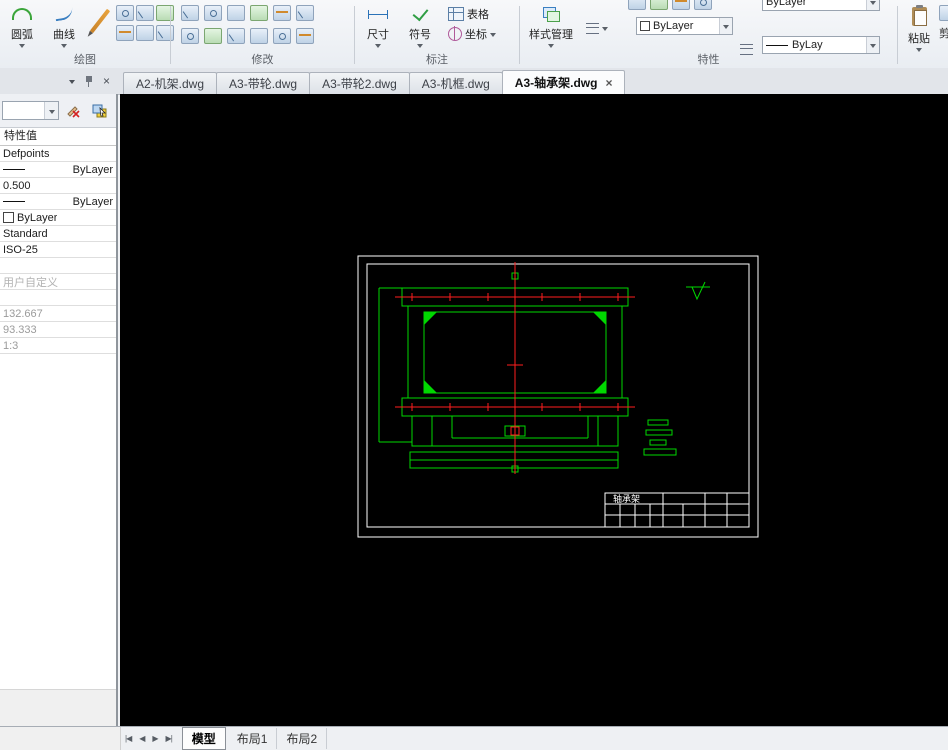 This screenshot has width=948, height=750. What do you see at coordinates (58, 250) in the screenshot?
I see `prop-row-dimstyle: ISO-25` at bounding box center [58, 250].